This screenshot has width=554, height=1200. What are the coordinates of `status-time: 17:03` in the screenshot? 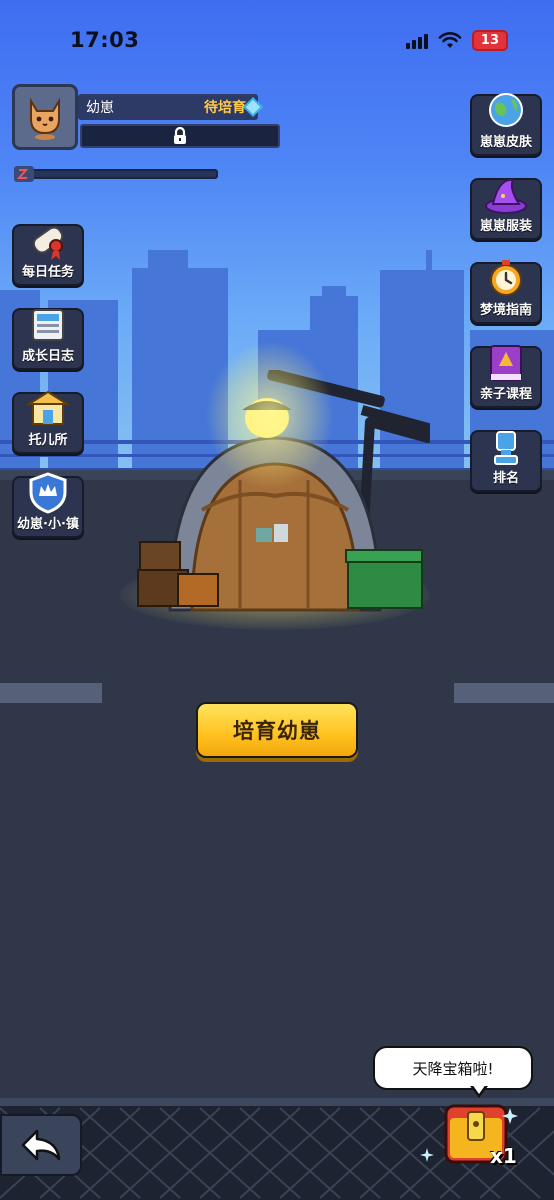 It's located at (105, 40).